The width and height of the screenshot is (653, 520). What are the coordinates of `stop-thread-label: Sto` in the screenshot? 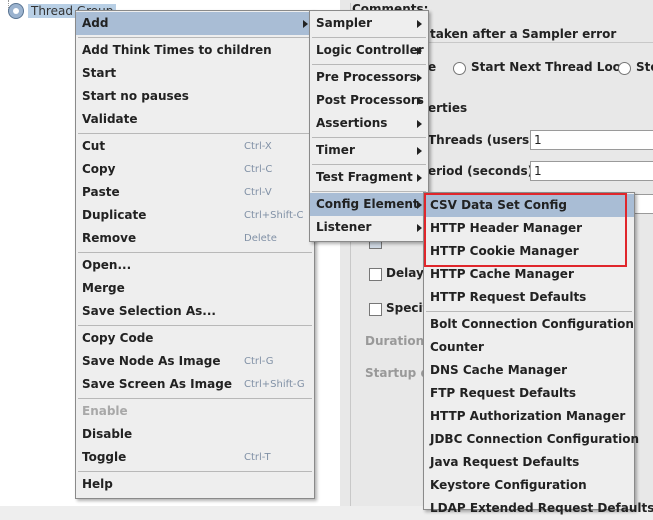 It's located at (644, 67).